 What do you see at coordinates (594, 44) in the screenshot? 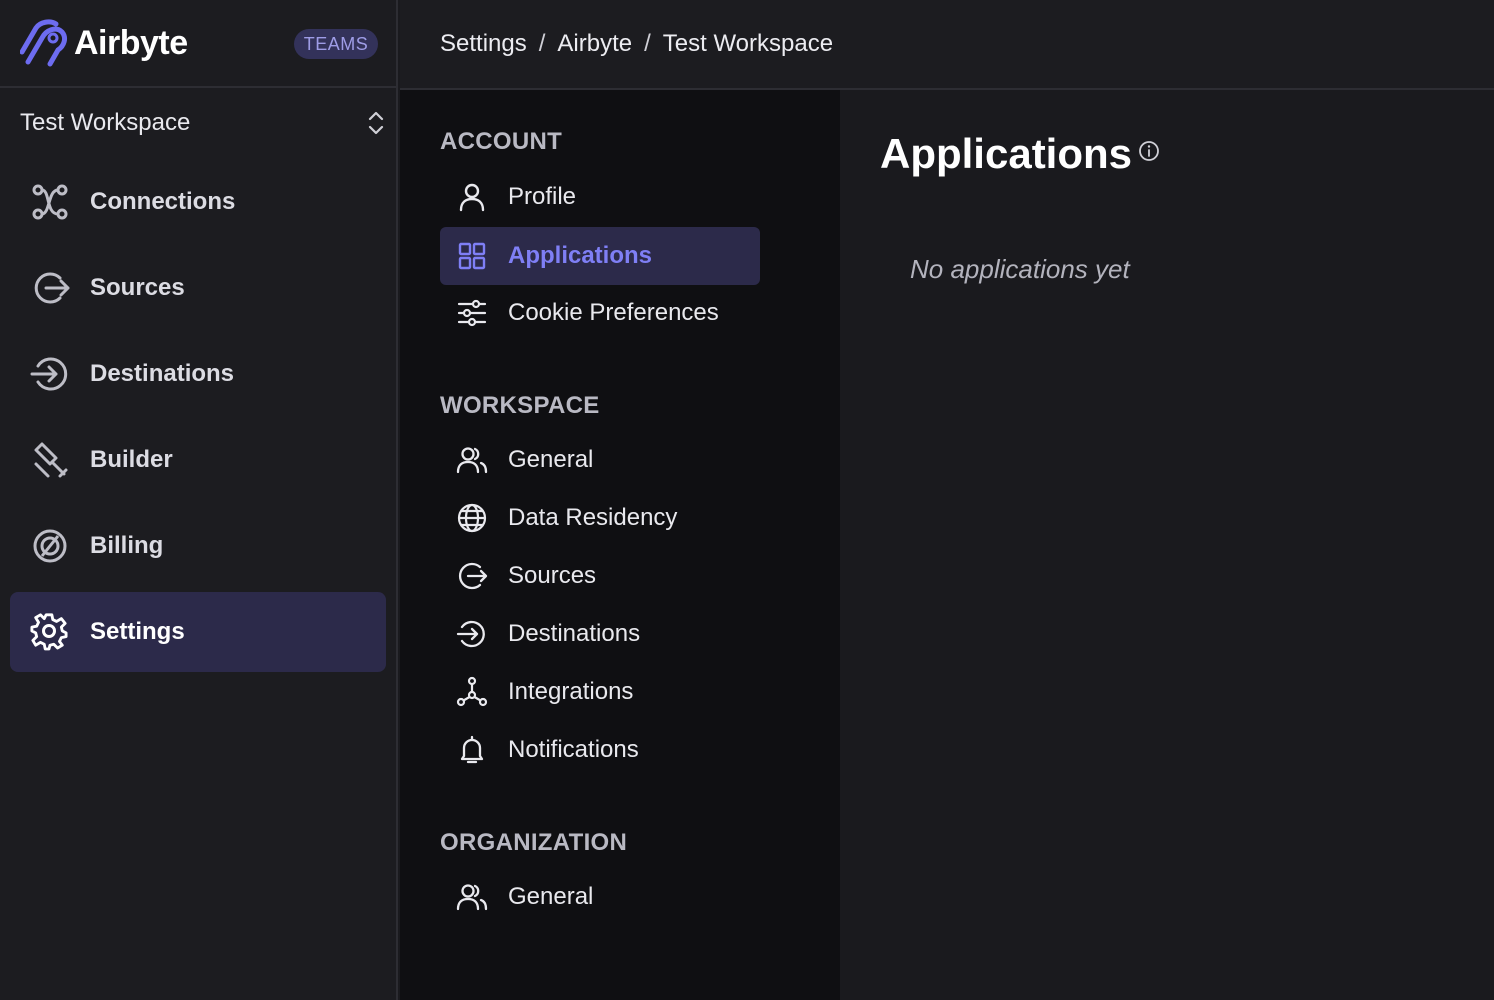
I see `breadcrumb-item-organization: Airbyte` at bounding box center [594, 44].